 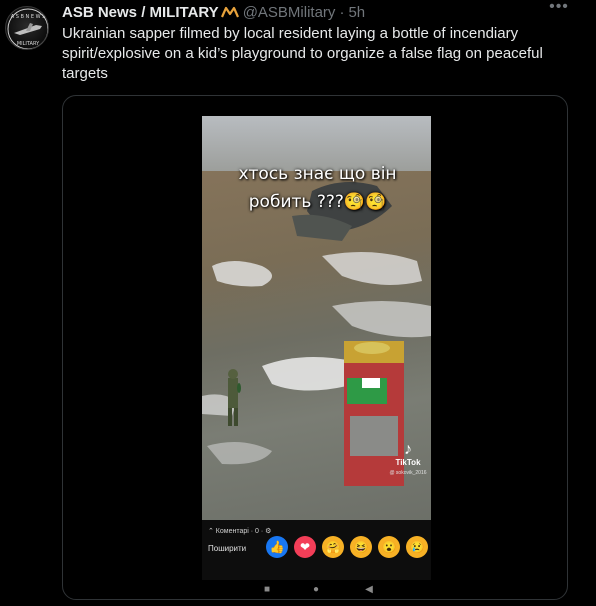 What do you see at coordinates (305, 547) in the screenshot?
I see `love-reaction-icon: ❤` at bounding box center [305, 547].